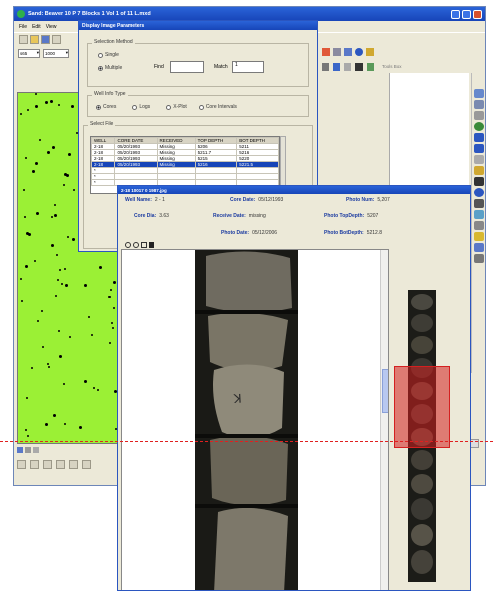 This screenshot has height=591, width=493. Describe the element at coordinates (479, 148) in the screenshot. I see `forward-icon` at that location.